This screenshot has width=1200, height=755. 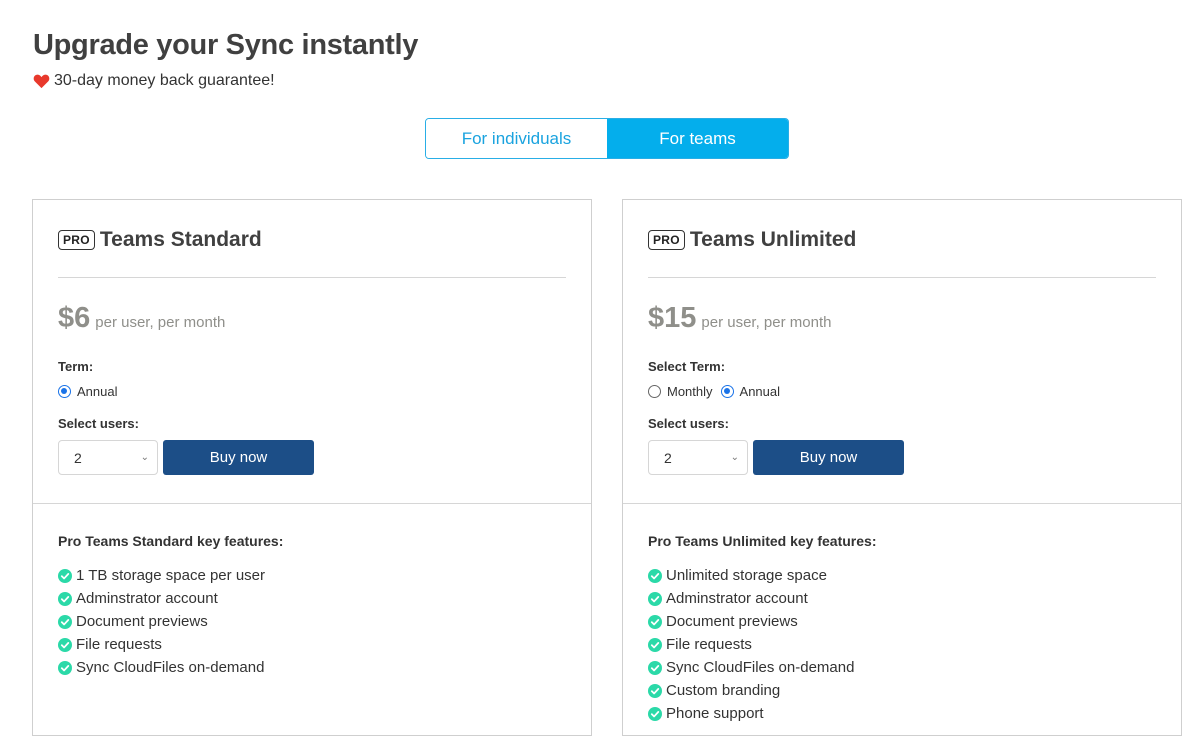 I want to click on price: $15 per user, per month, so click(x=739, y=318).